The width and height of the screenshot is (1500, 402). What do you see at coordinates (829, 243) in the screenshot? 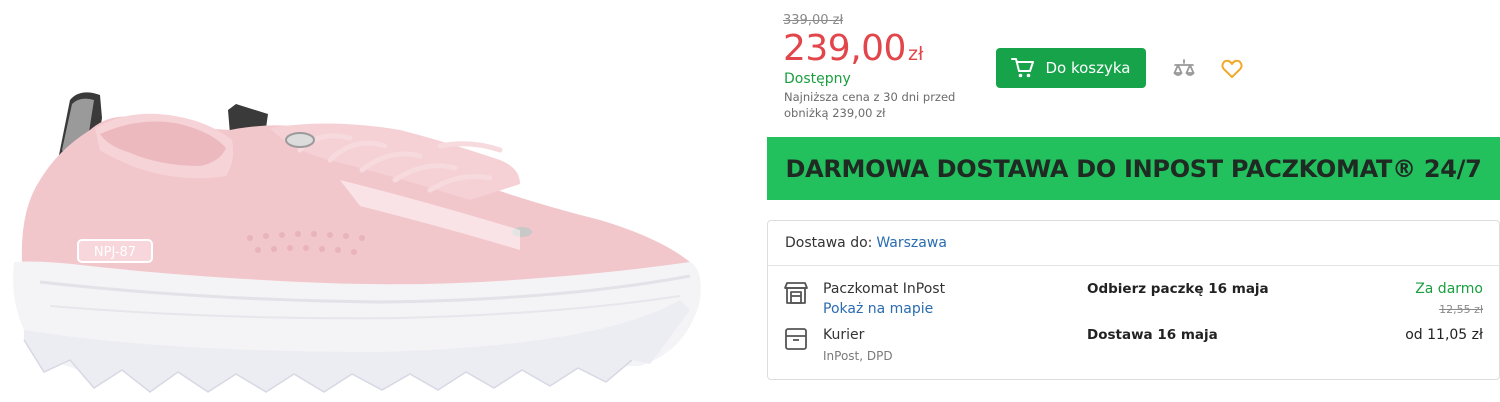
I see `delivery-header-label: Dostawa do:` at bounding box center [829, 243].